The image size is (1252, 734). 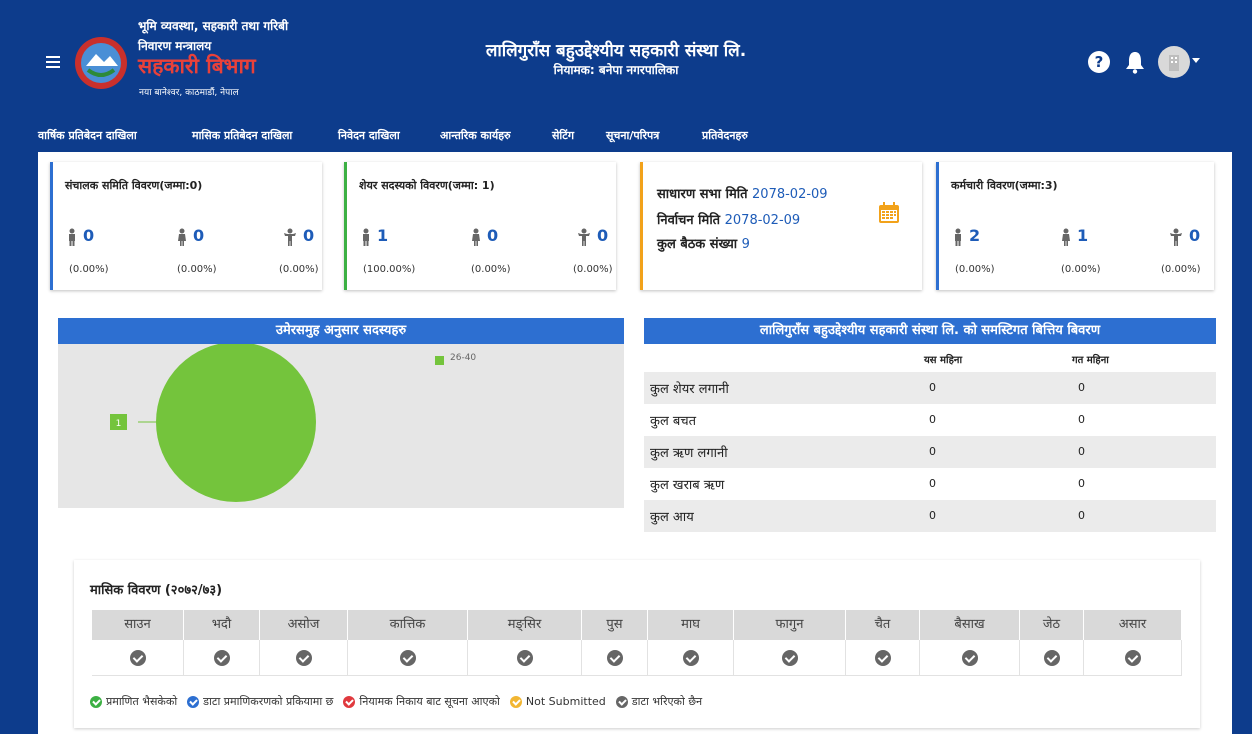 I want to click on board-female-pct: (0.00%), so click(x=197, y=269).